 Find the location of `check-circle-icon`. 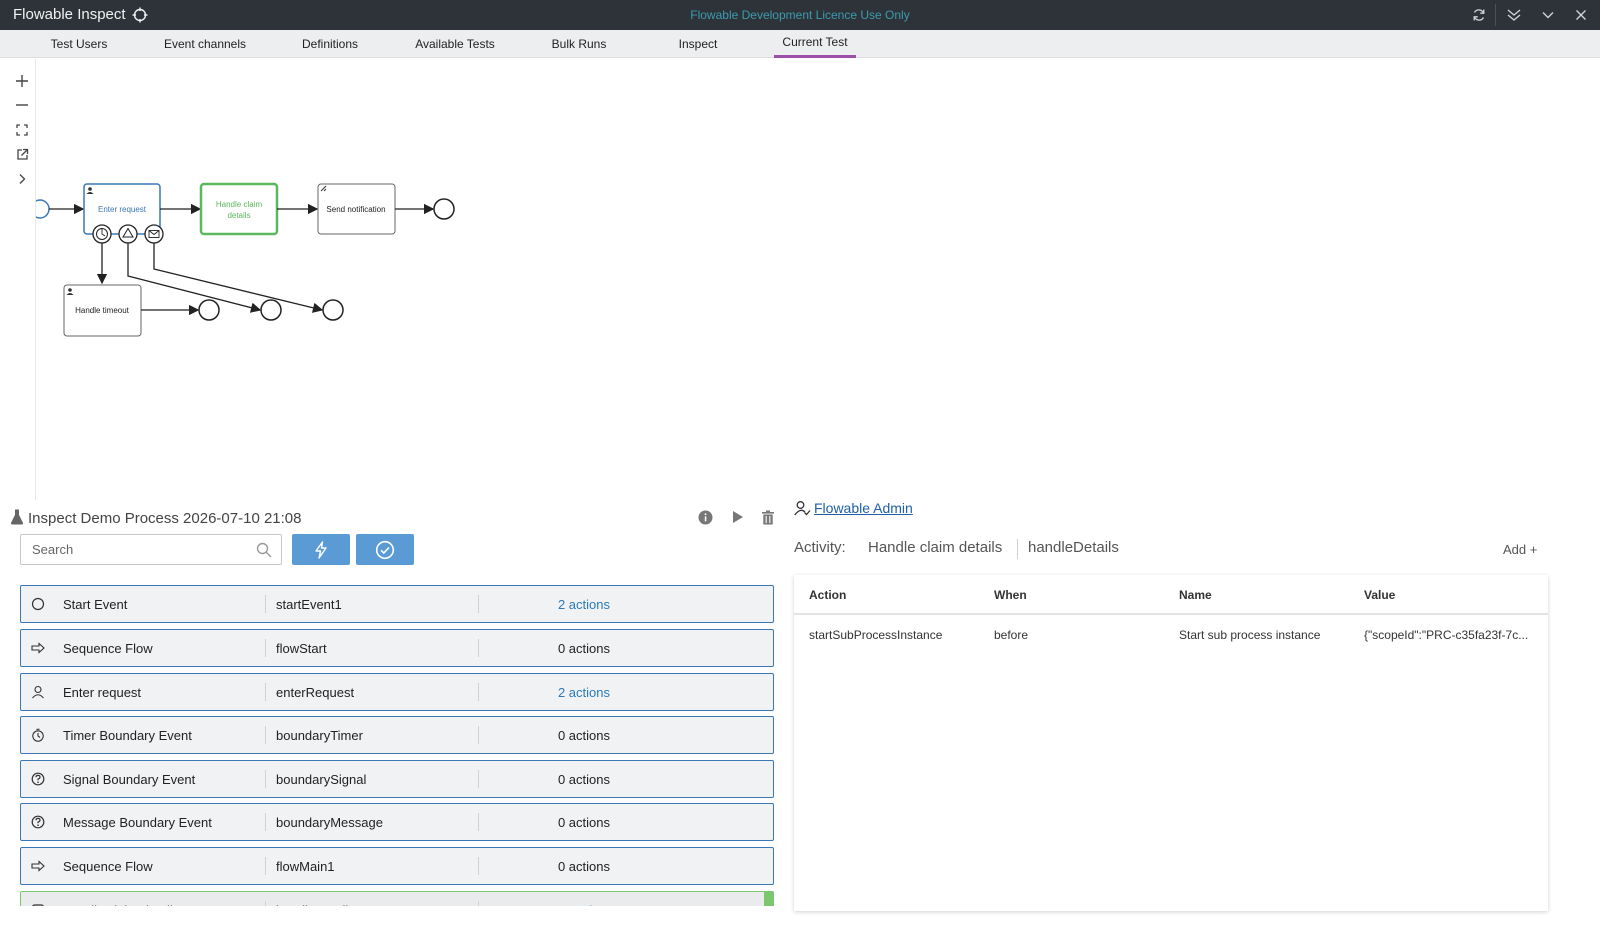

check-circle-icon is located at coordinates (385, 549).